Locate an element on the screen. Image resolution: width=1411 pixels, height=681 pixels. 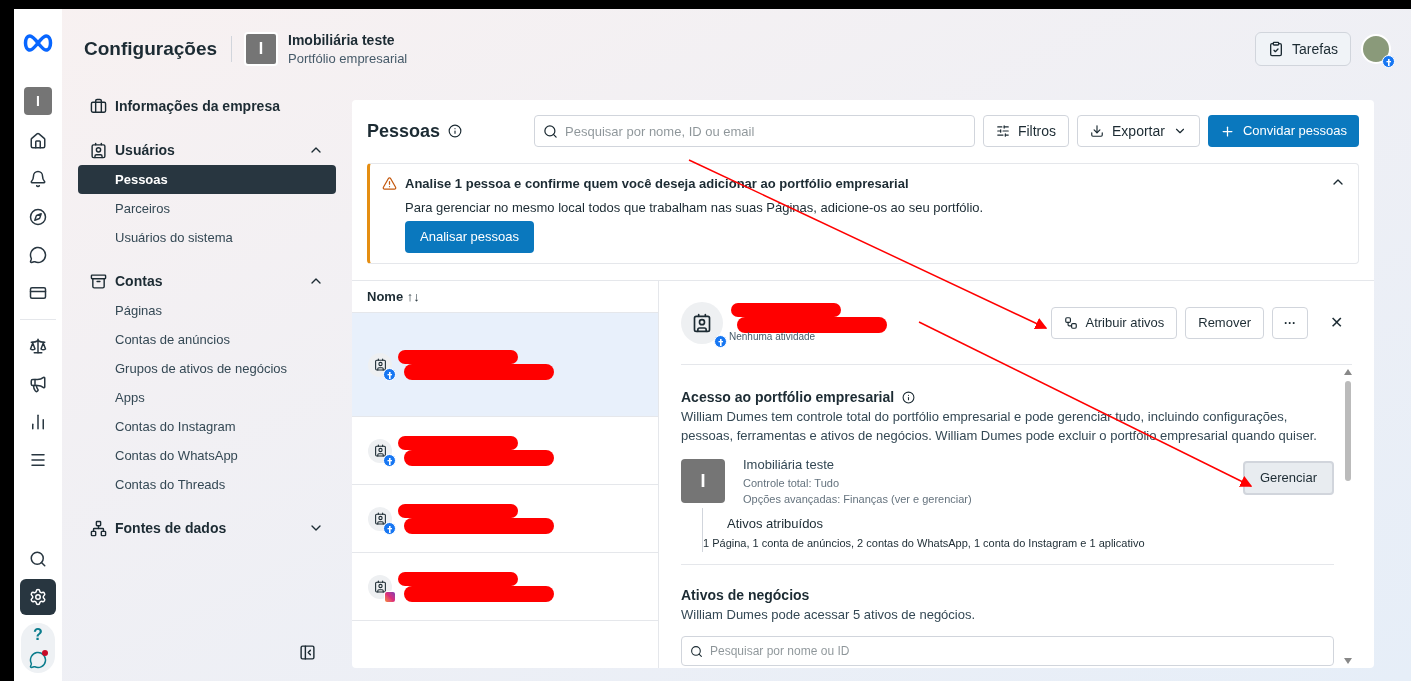
sidebar-section-header: Contas is located at coordinates (207, 281).